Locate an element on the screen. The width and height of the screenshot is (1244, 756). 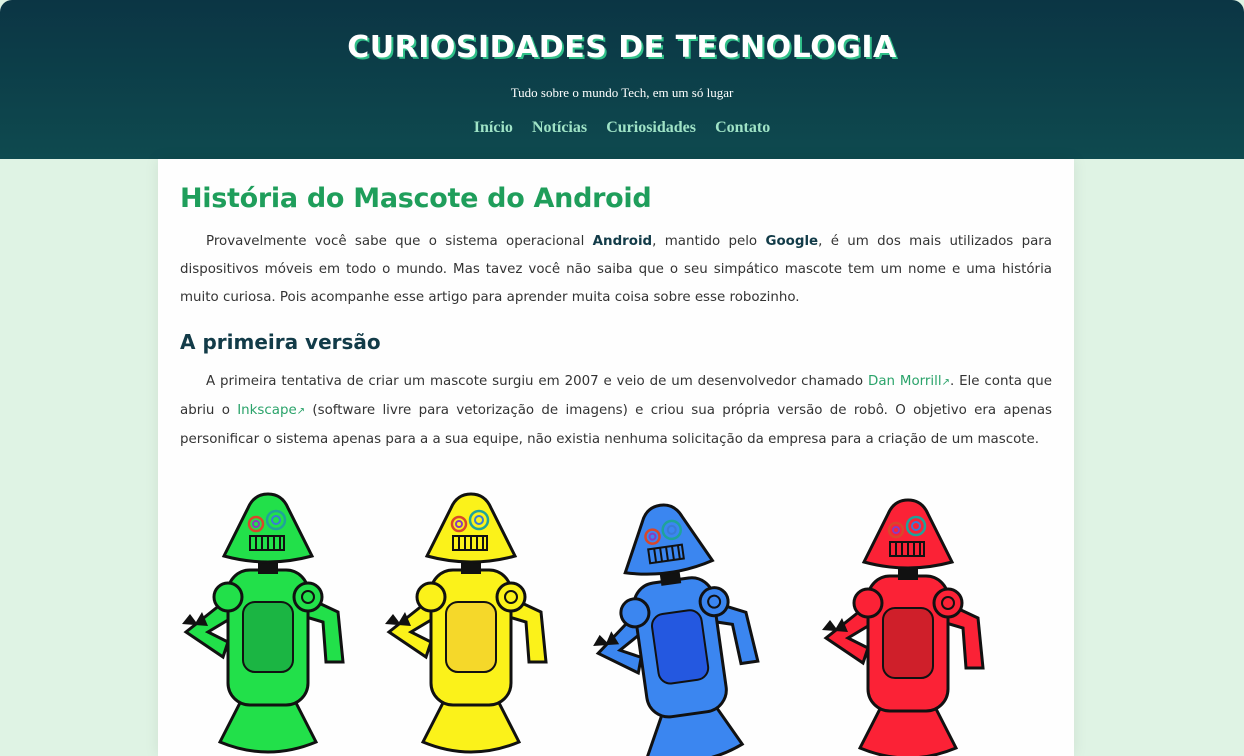
robot-green is located at coordinates (262, 623).